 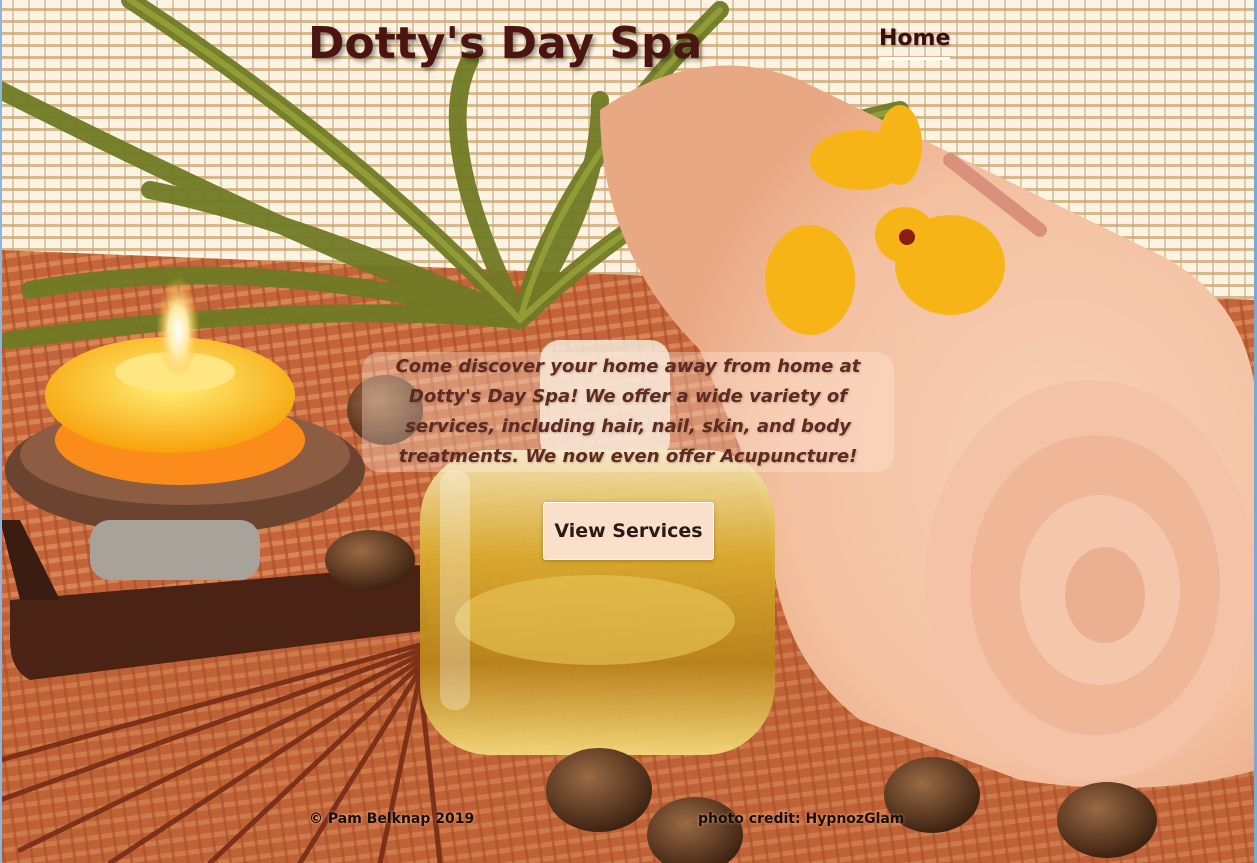 What do you see at coordinates (392, 819) in the screenshot?
I see `copyright-text: © Pam Belknap 2019` at bounding box center [392, 819].